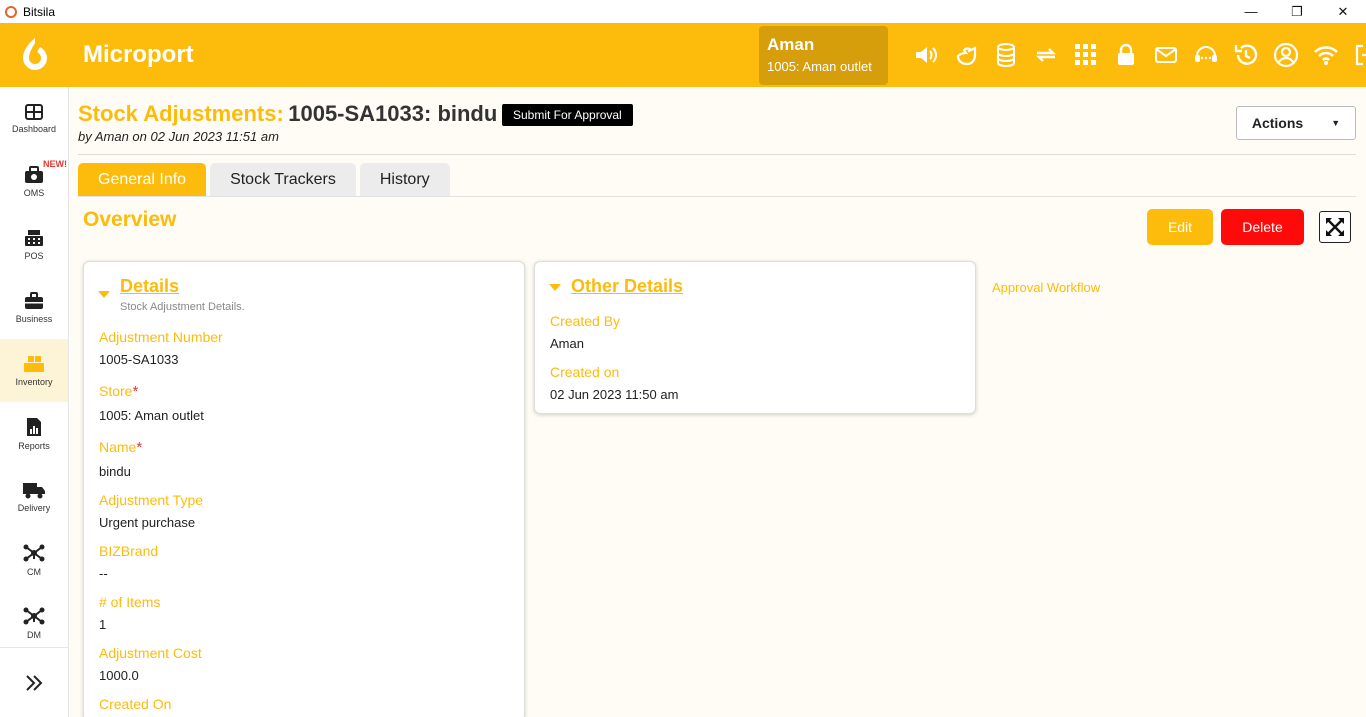  Describe the element at coordinates (151, 415) in the screenshot. I see `field-value-store: 1005: Aman outlet` at that location.